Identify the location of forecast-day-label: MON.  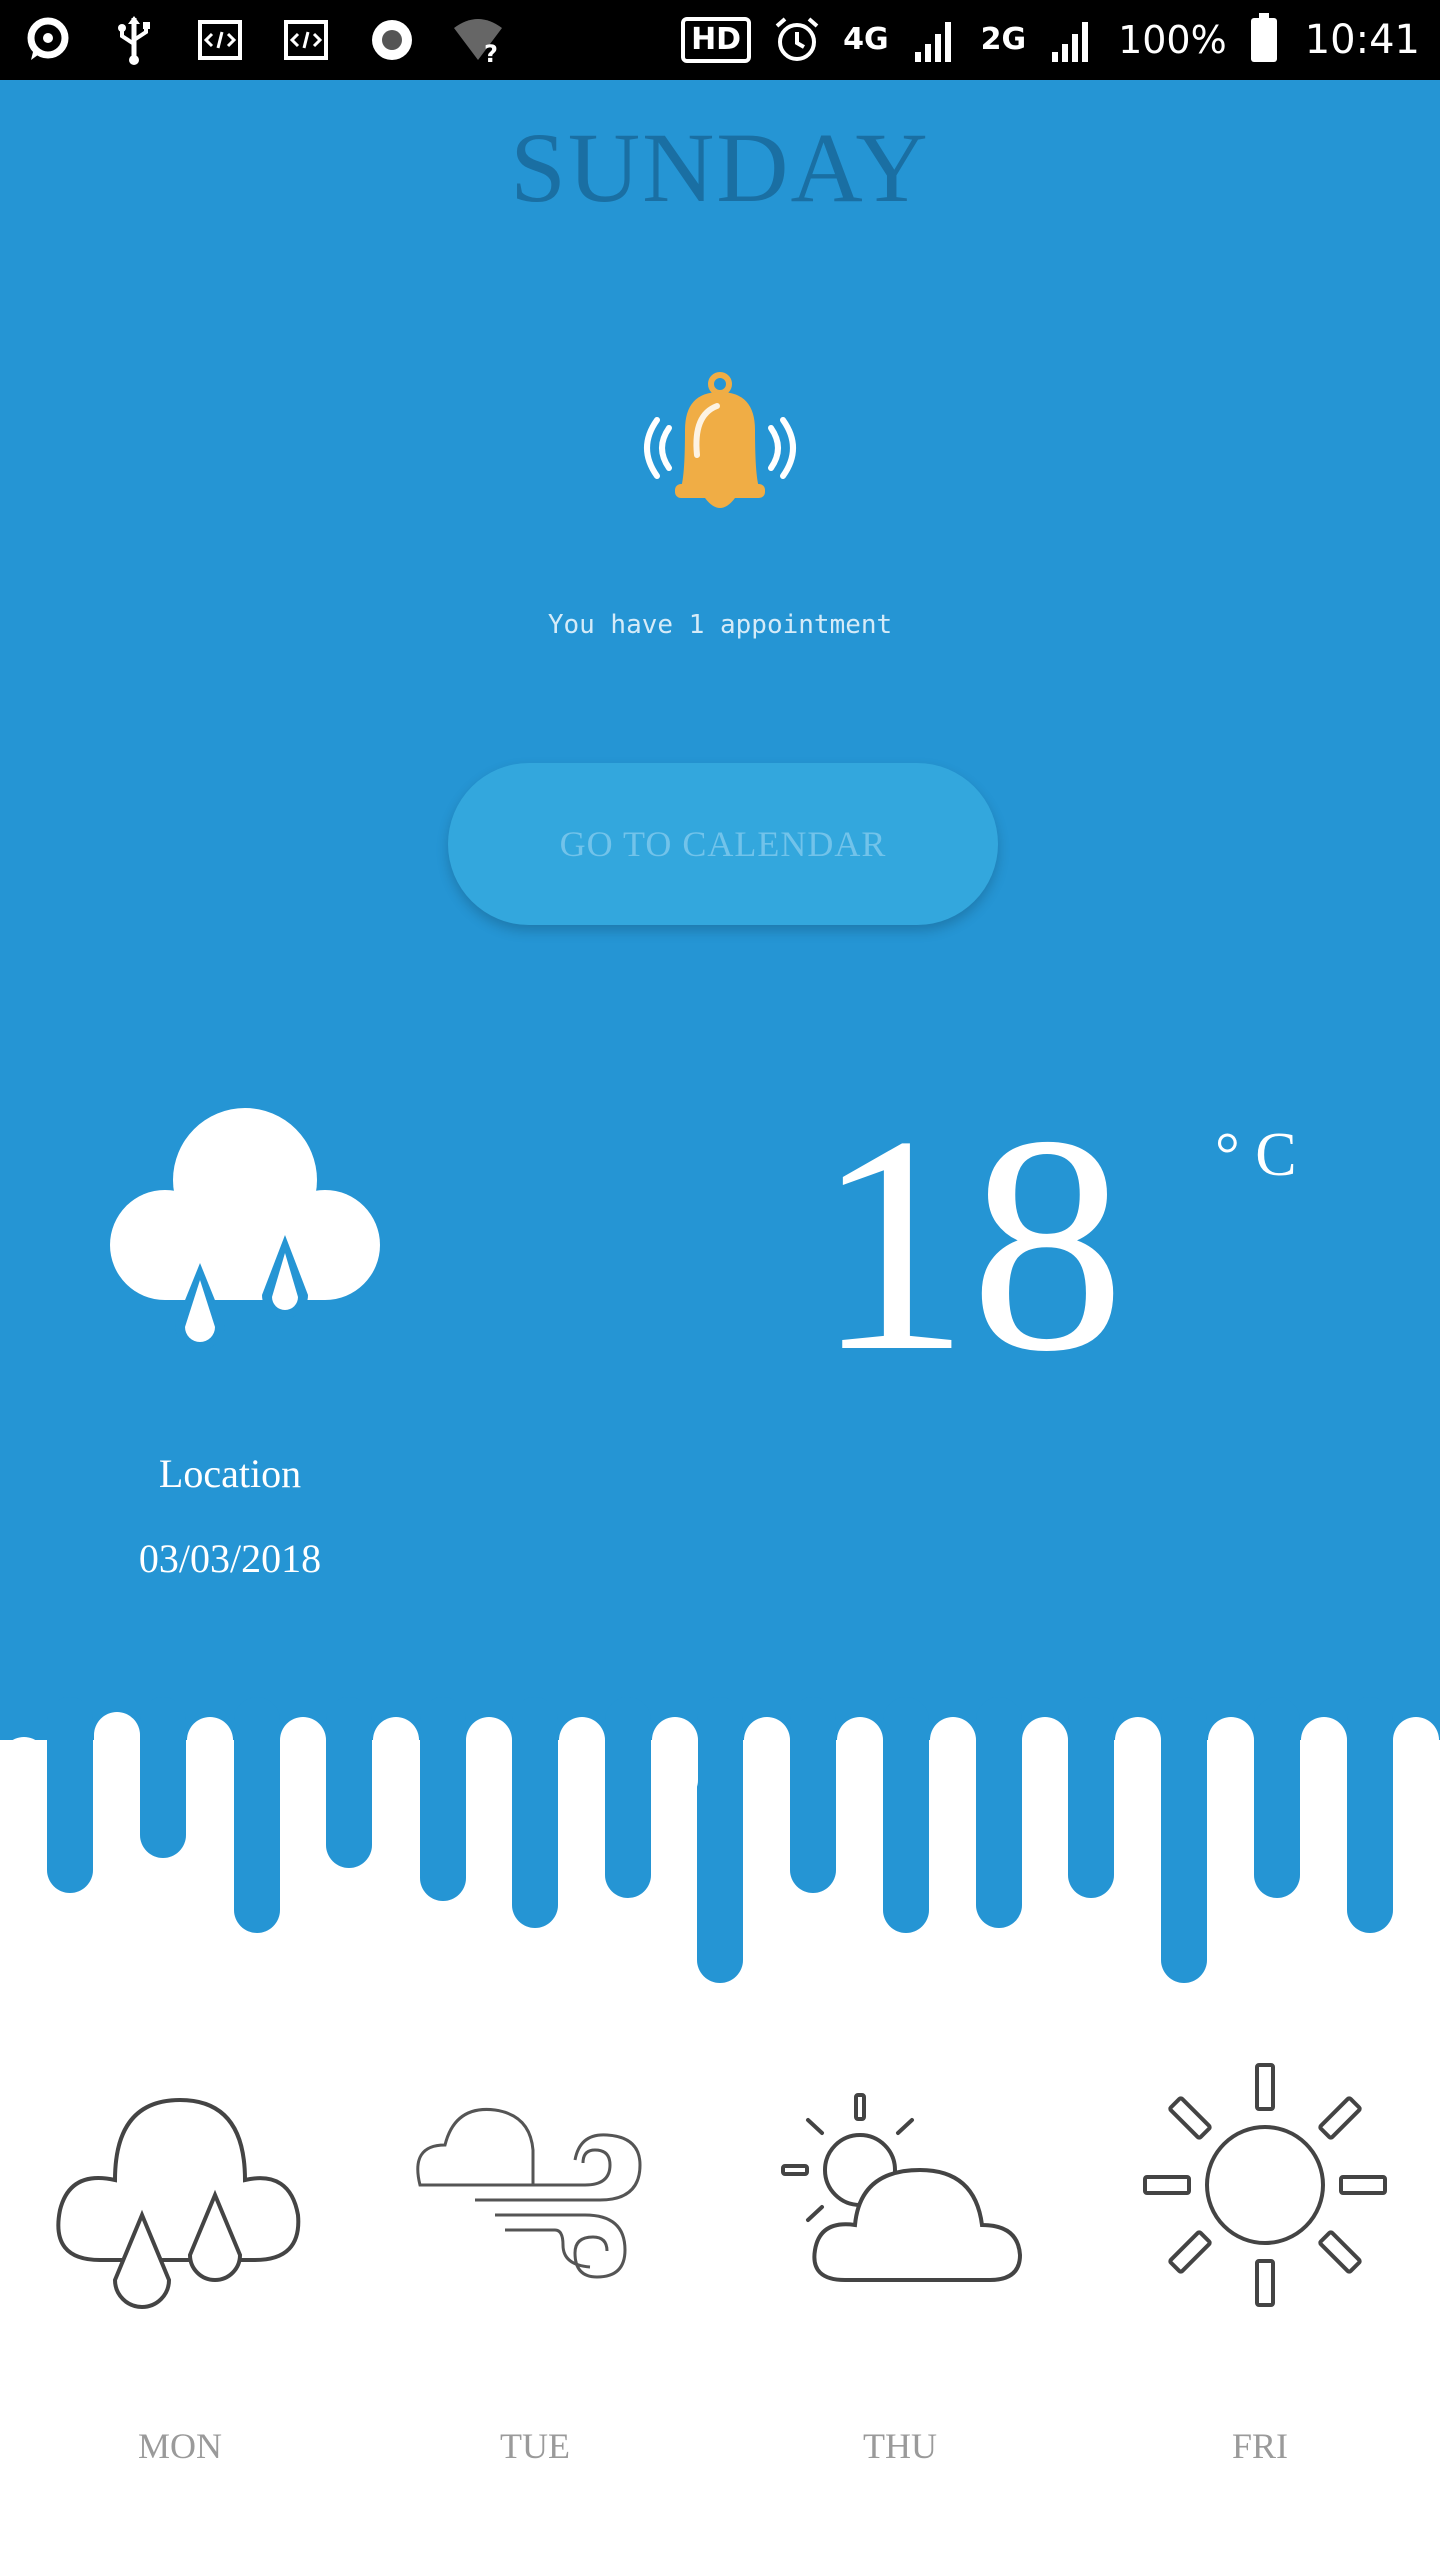
(179, 2446).